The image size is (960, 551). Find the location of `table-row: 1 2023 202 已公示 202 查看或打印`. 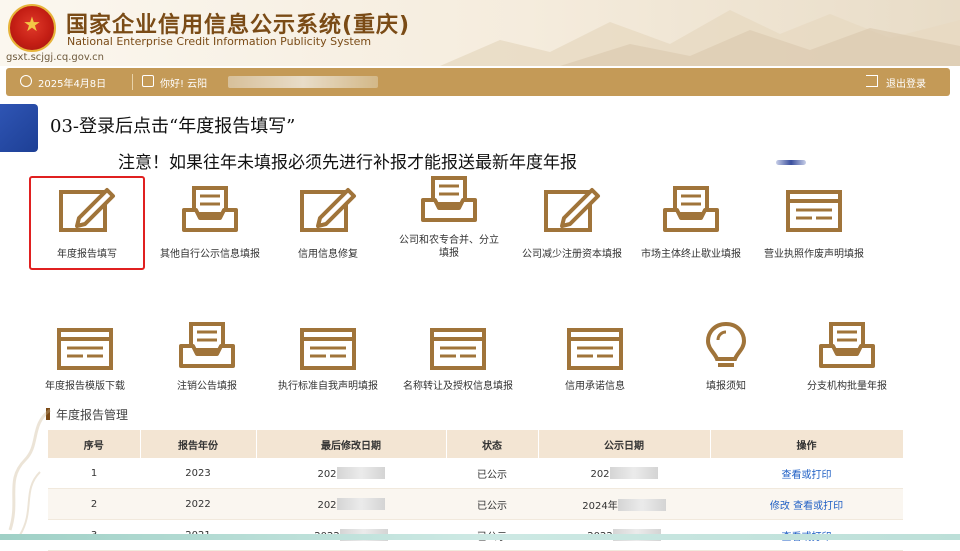

table-row: 1 2023 202 已公示 202 查看或打印 is located at coordinates (475, 473).